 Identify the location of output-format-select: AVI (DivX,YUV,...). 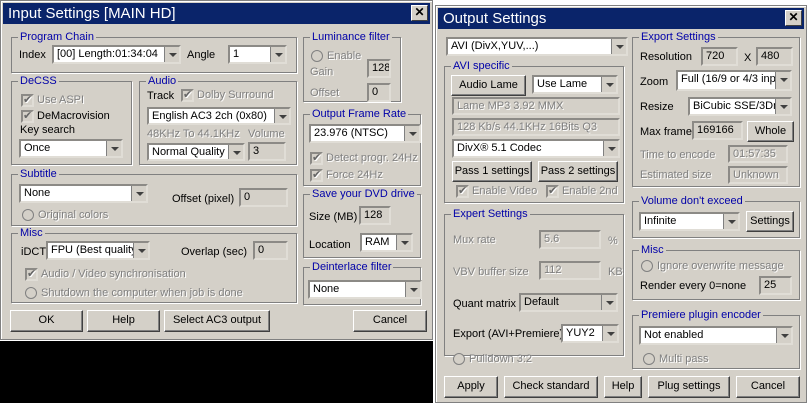
(537, 46).